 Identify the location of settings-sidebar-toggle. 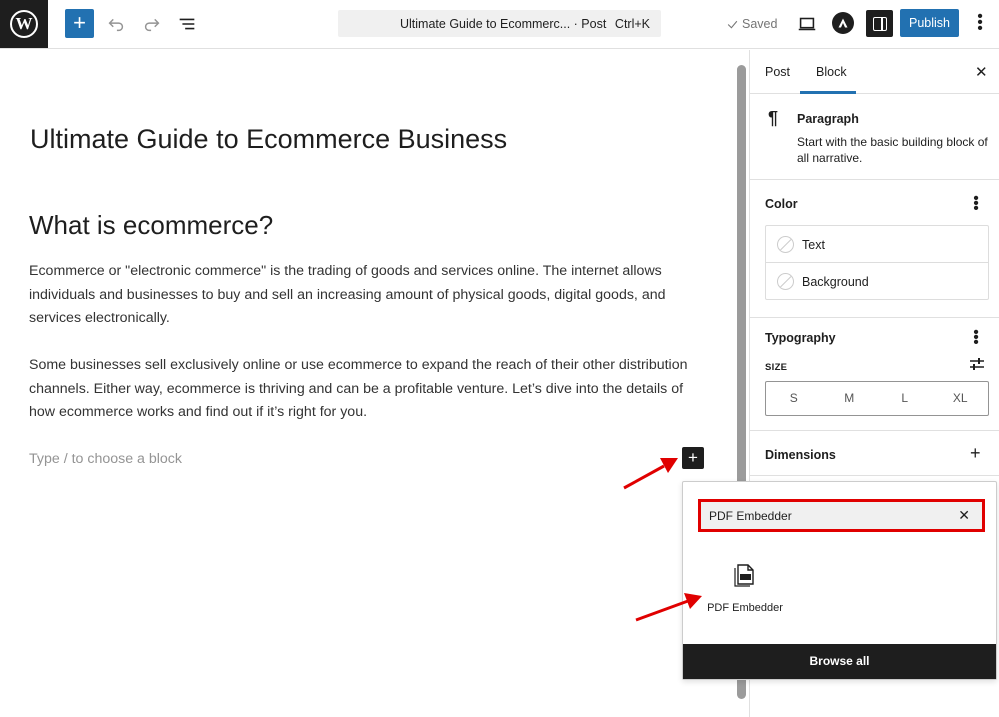
(879, 23).